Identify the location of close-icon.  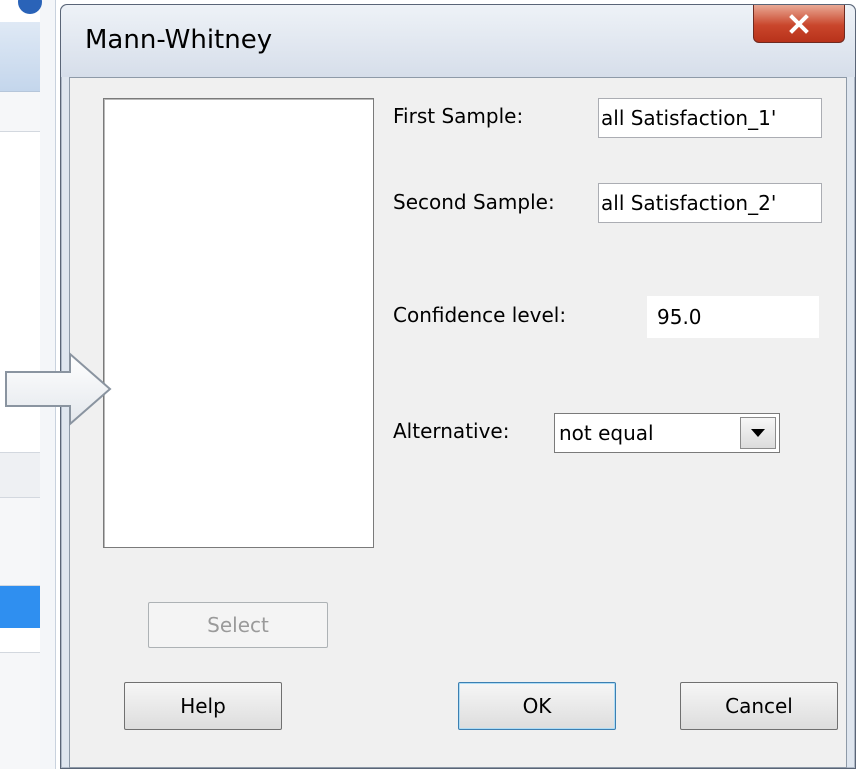
(799, 23).